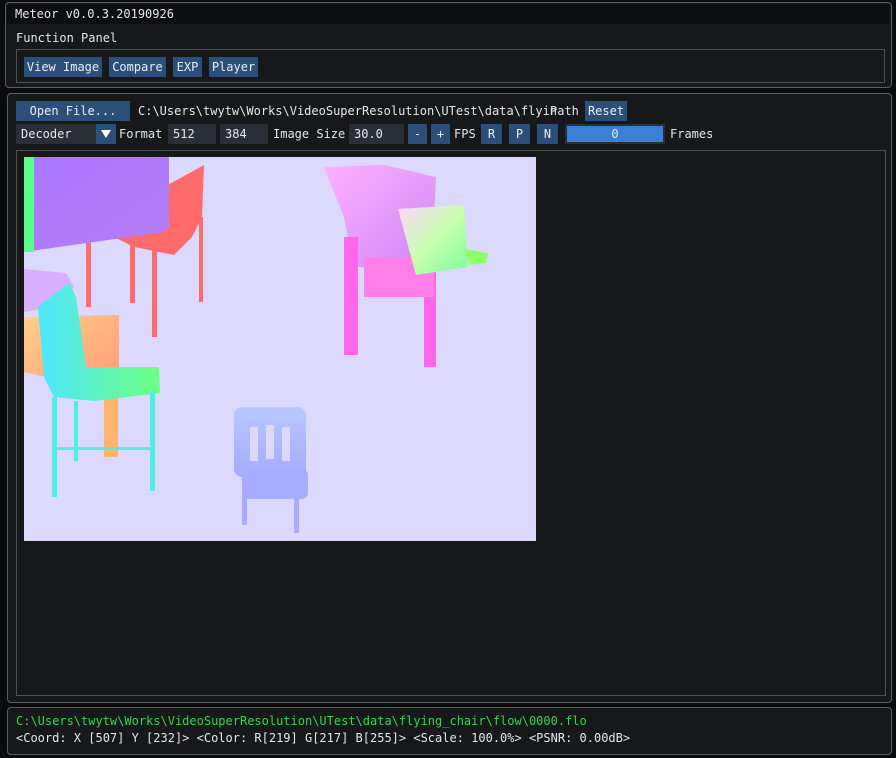 Image resolution: width=896 pixels, height=758 pixels. What do you see at coordinates (606, 111) in the screenshot?
I see `reset-button: Reset` at bounding box center [606, 111].